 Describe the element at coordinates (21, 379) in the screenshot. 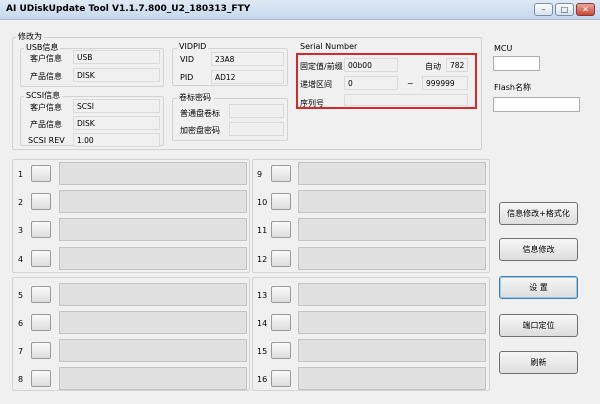

I see `slot-number: 8` at that location.